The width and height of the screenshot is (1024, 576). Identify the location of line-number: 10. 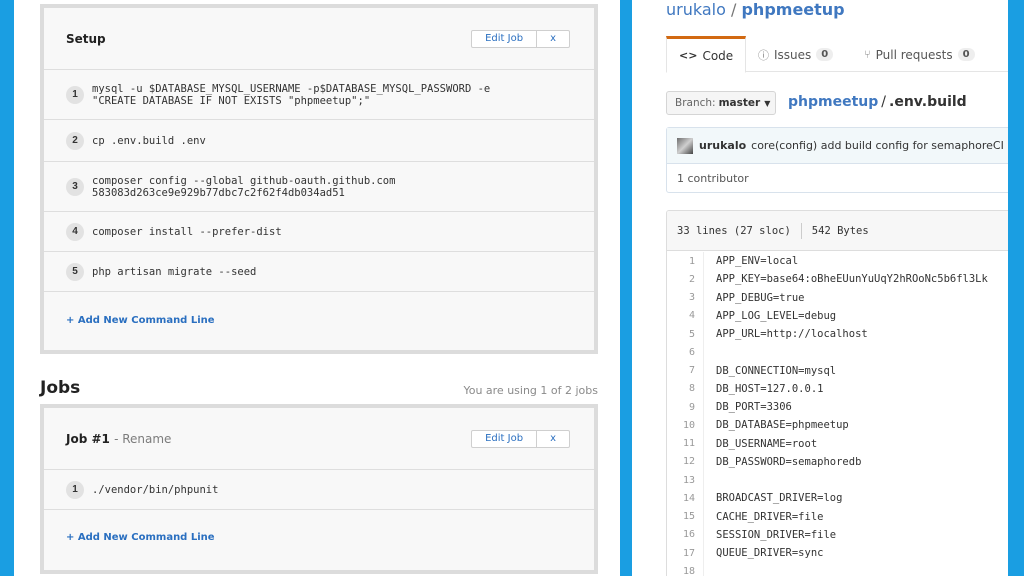
(685, 425).